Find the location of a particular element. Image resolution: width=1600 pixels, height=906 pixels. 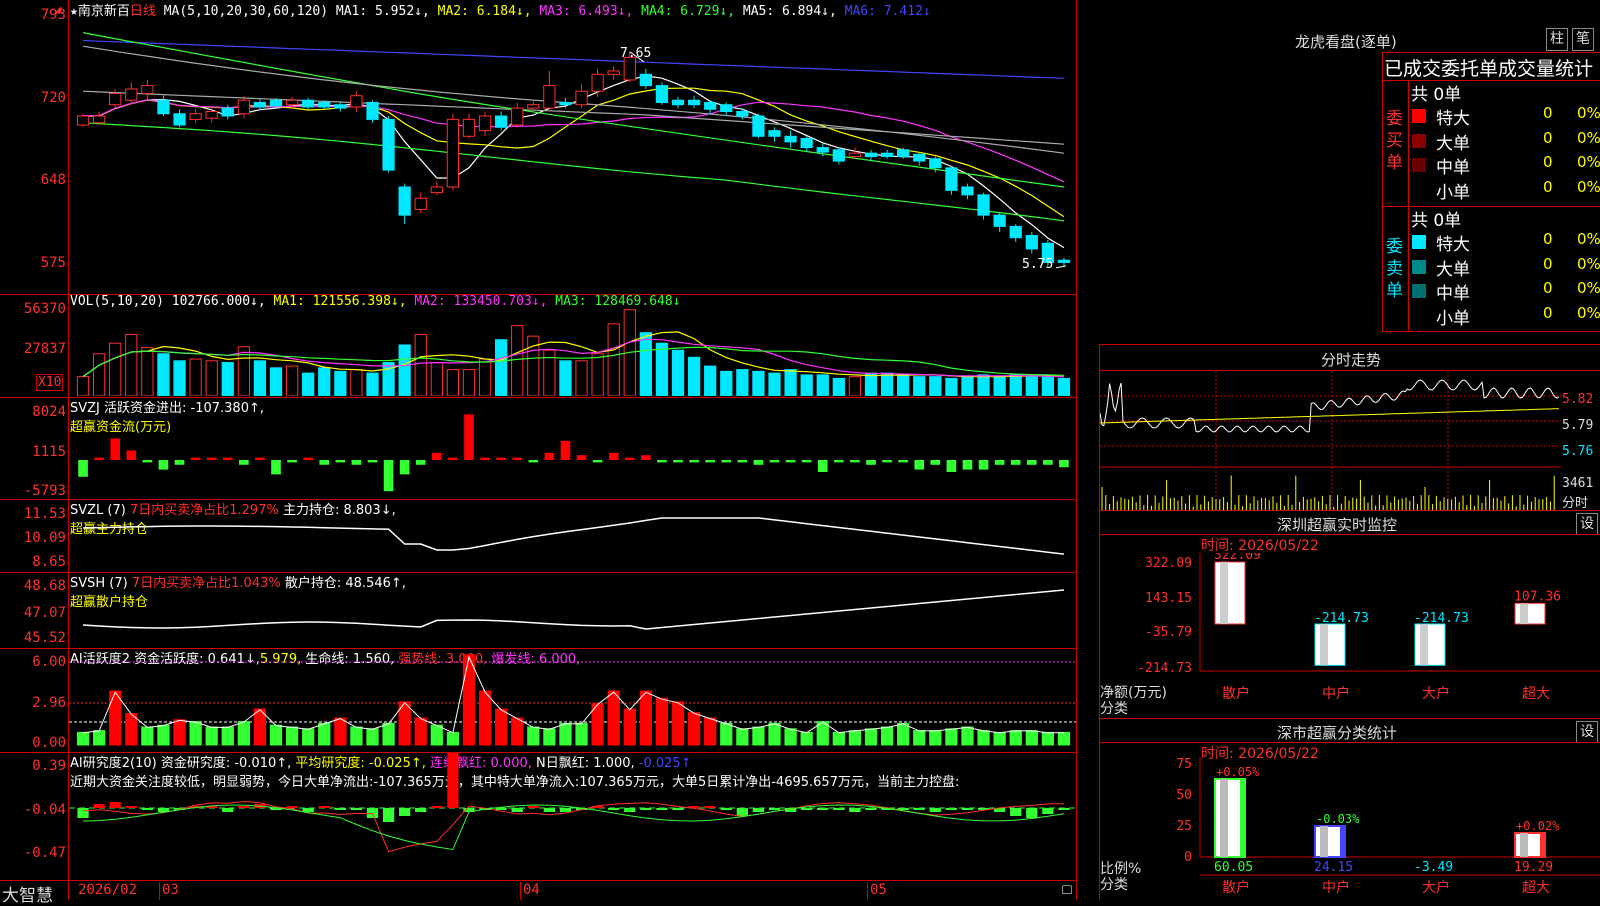

bar-mode-button: 柱 is located at coordinates (1557, 39).